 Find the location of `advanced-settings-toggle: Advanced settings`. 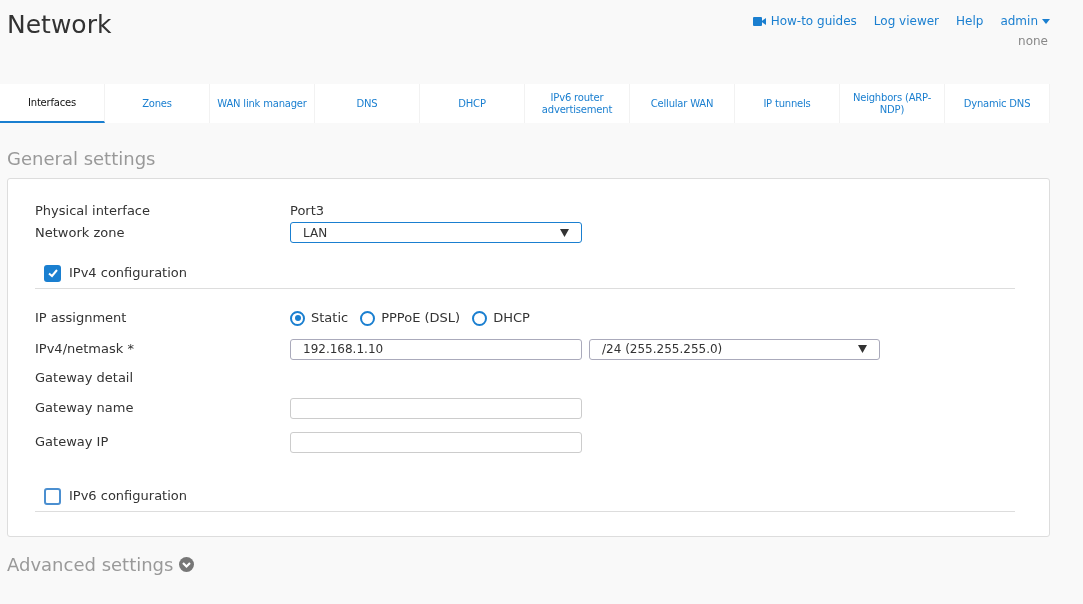

advanced-settings-toggle: Advanced settings is located at coordinates (101, 564).